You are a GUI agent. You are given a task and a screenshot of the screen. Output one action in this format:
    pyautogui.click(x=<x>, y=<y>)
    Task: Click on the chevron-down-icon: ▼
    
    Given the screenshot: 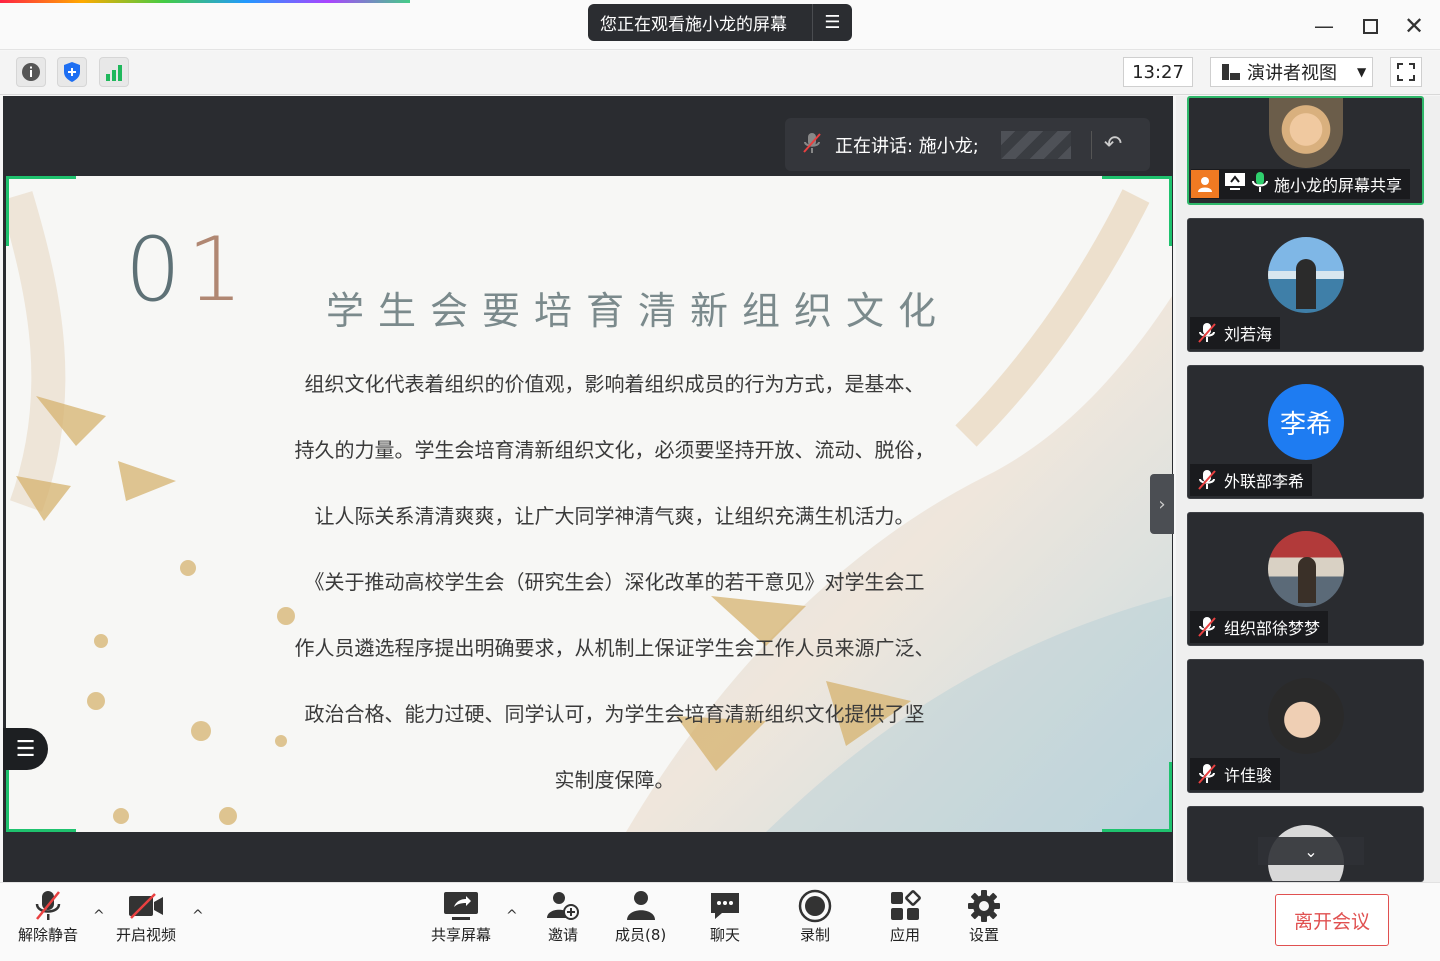 What is the action you would take?
    pyautogui.click(x=1362, y=72)
    